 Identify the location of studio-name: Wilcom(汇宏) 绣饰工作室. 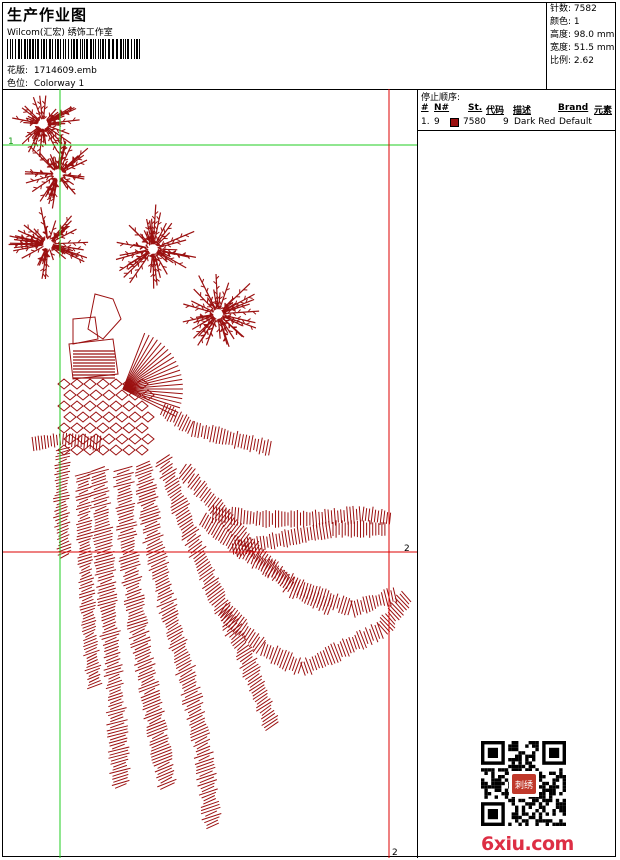
(60, 33).